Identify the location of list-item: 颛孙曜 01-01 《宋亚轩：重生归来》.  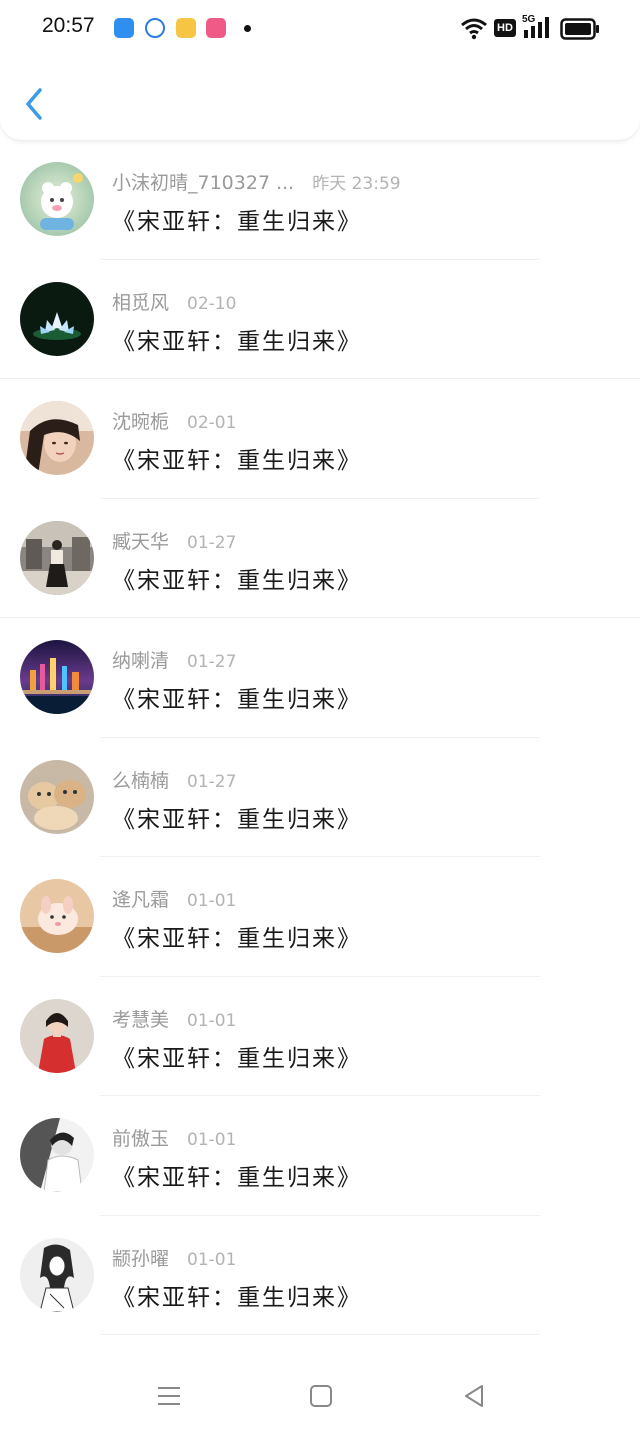
(320, 1275).